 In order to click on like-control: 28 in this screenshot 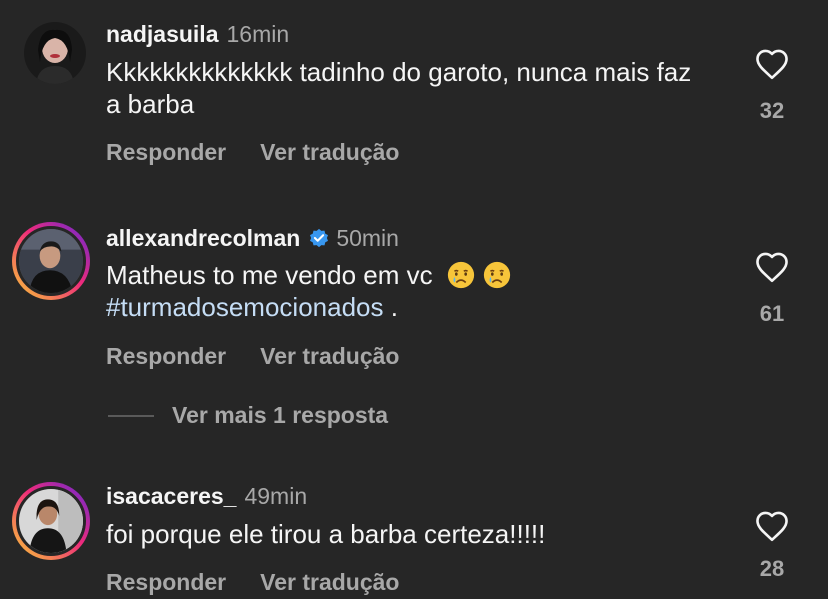, I will do `click(772, 546)`.